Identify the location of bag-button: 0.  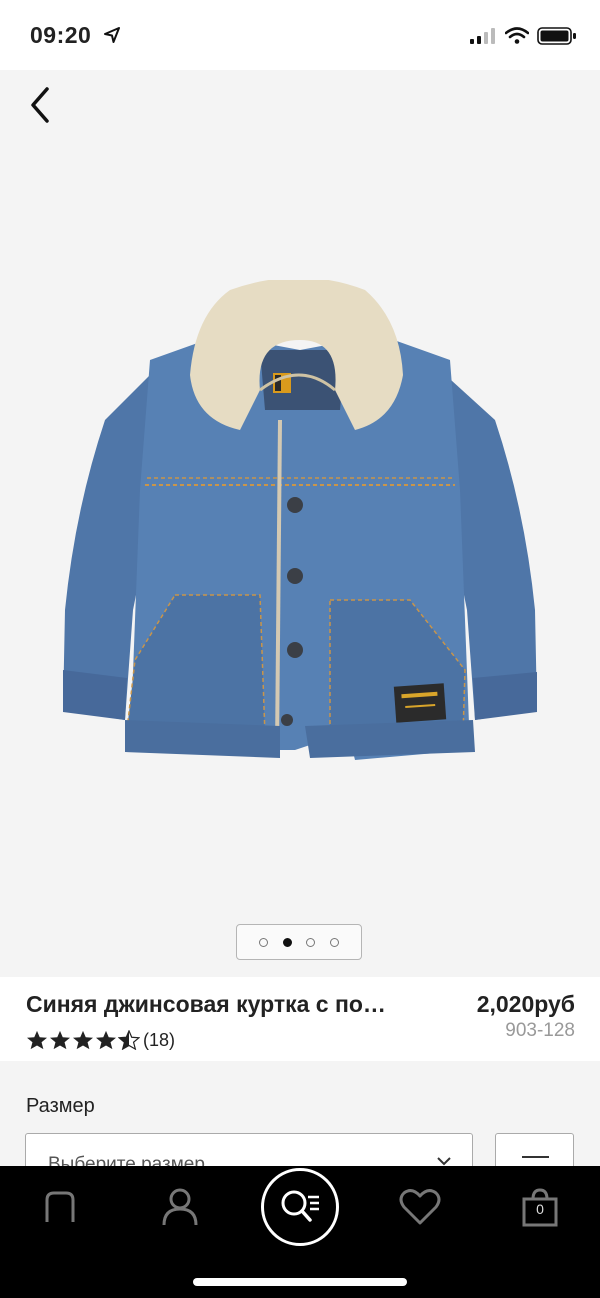
(540, 1207).